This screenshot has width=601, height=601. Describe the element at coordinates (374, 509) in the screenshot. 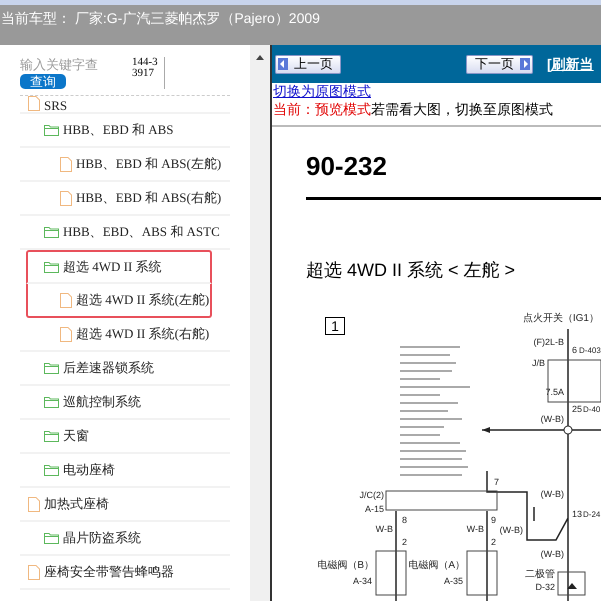

I see `diagram-label: A-15` at that location.